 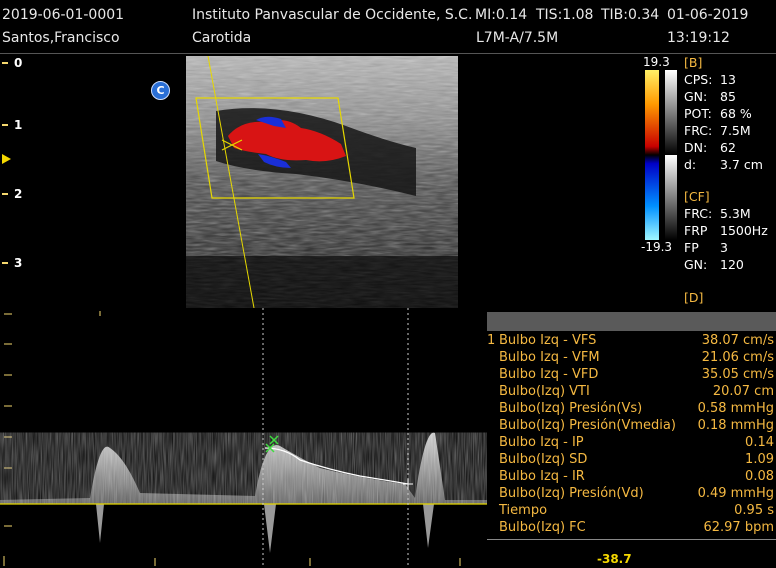 I want to click on probe-label: L7M-A/7.5M, so click(x=517, y=38).